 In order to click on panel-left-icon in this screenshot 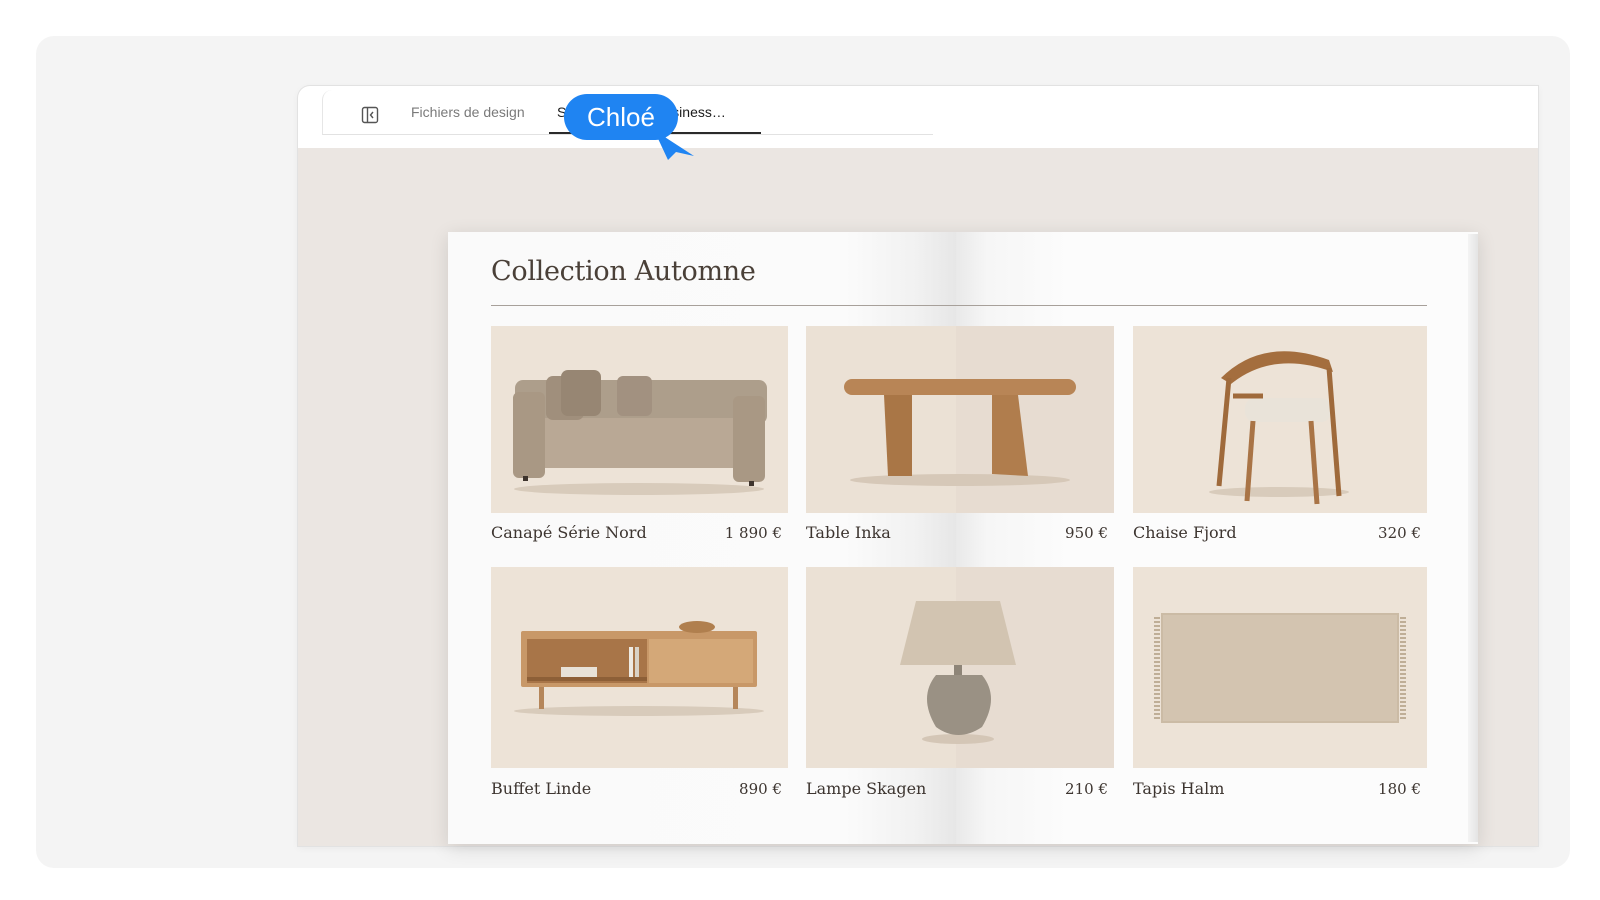, I will do `click(370, 115)`.